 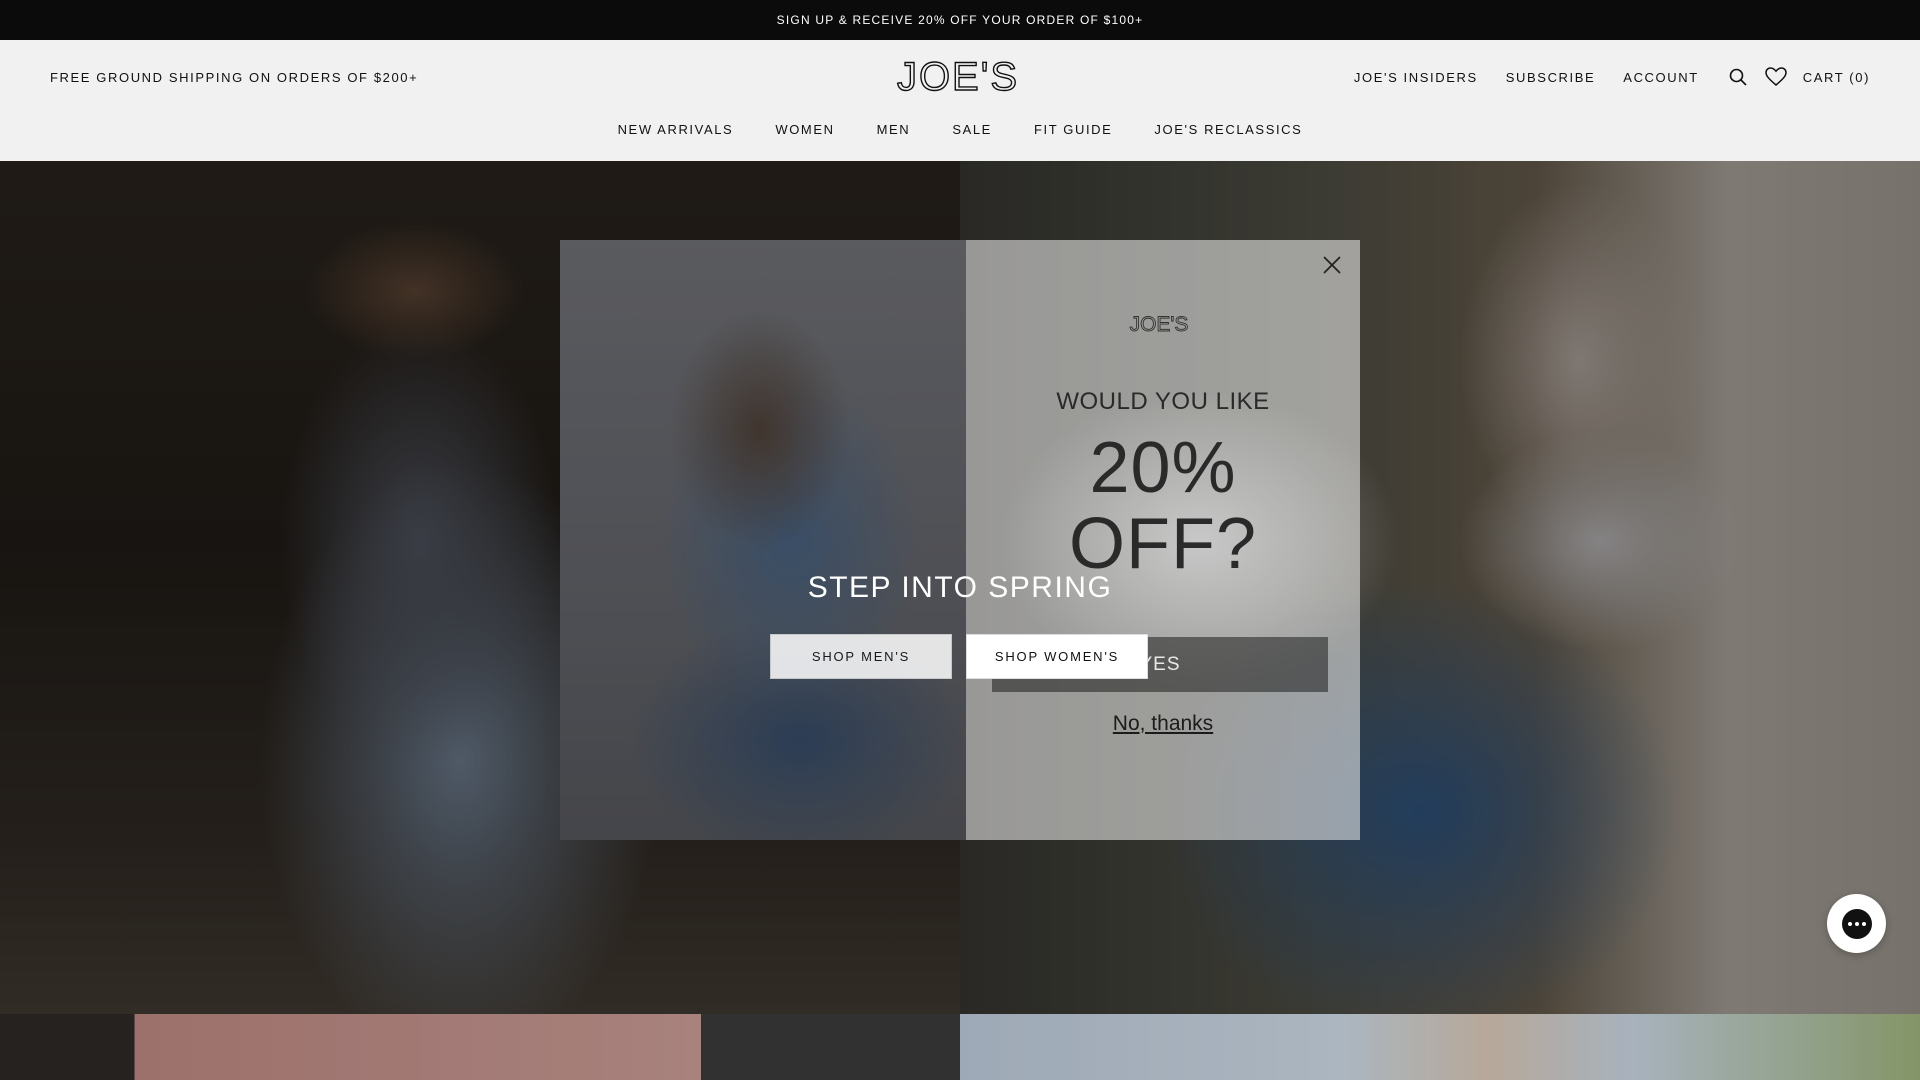 I want to click on search-icon, so click(x=1738, y=77).